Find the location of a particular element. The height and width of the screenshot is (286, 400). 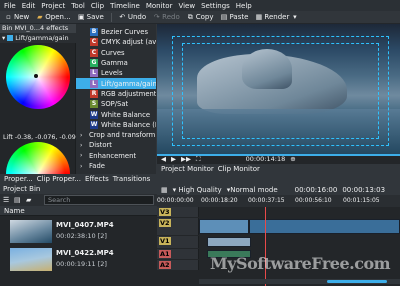

list-item: MVI_0422.MP4 00:00:19:11 [2] is located at coordinates (78, 259).